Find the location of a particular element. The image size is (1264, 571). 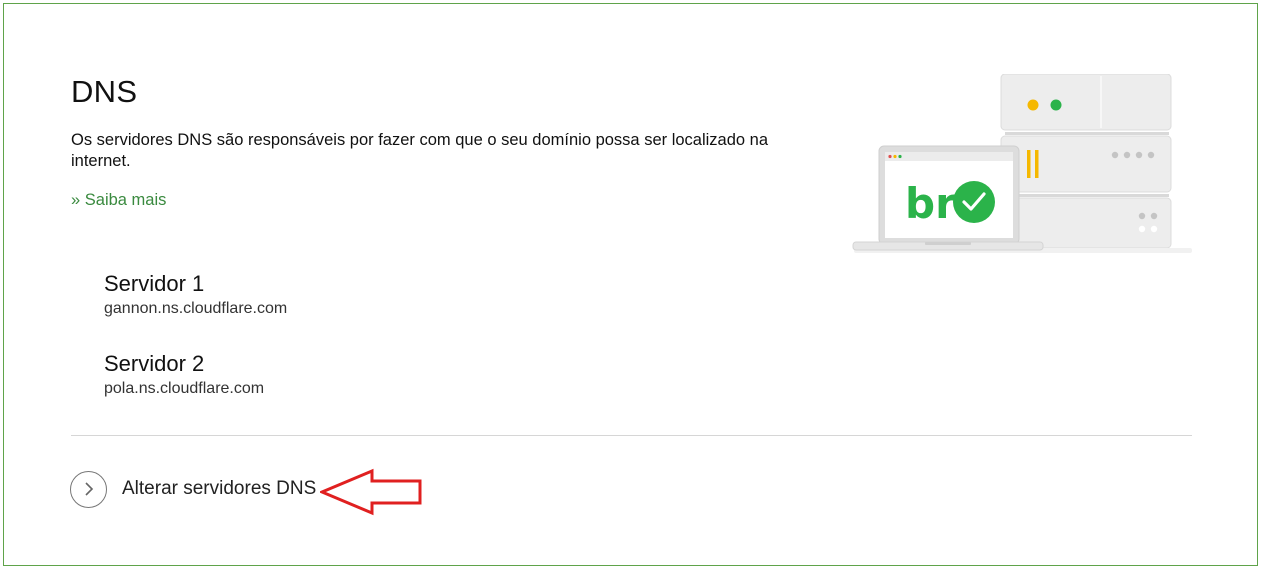

server-2: Servidor 2 pola.ns.cloudflare.com is located at coordinates (184, 374).